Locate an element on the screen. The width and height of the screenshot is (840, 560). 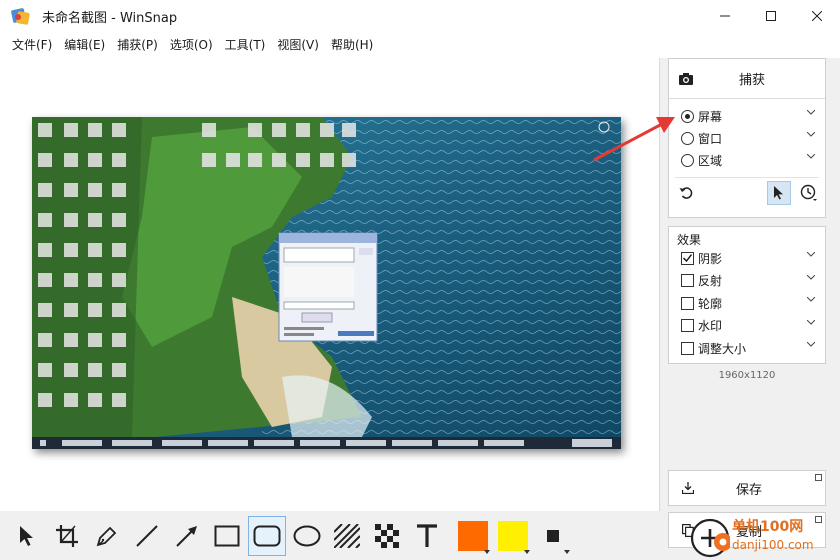
effects-panel: 效果 阴影 反射 轮廓 水印 调整大小 is located at coordinates (747, 295).